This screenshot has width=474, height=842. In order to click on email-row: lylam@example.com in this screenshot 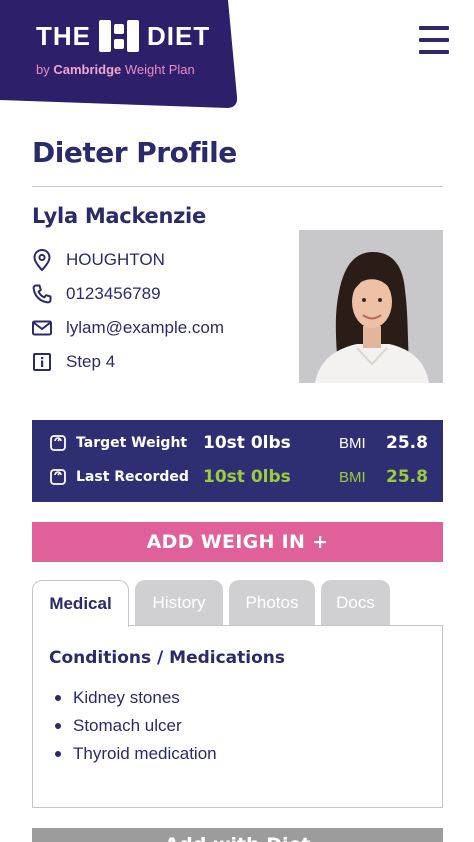, I will do `click(128, 328)`.